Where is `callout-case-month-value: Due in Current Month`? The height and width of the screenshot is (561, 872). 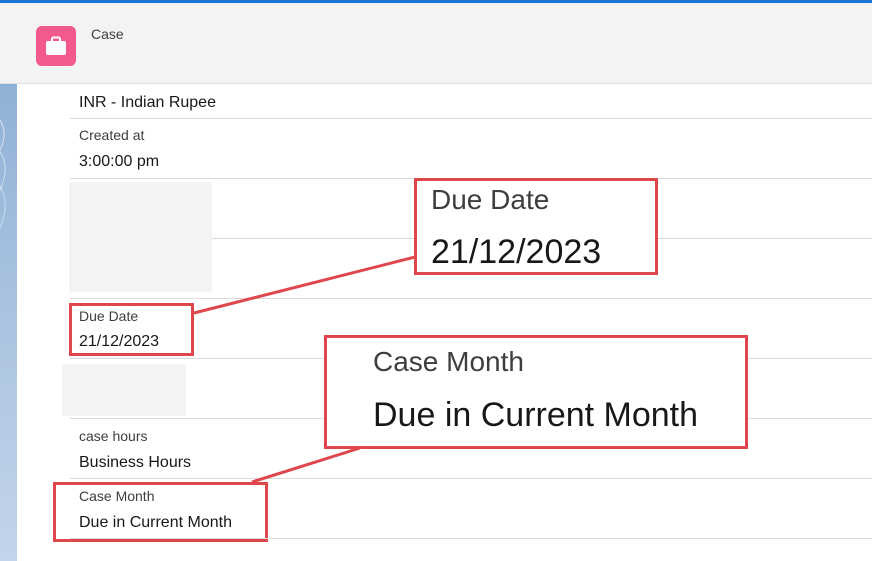 callout-case-month-value: Due in Current Month is located at coordinates (536, 415).